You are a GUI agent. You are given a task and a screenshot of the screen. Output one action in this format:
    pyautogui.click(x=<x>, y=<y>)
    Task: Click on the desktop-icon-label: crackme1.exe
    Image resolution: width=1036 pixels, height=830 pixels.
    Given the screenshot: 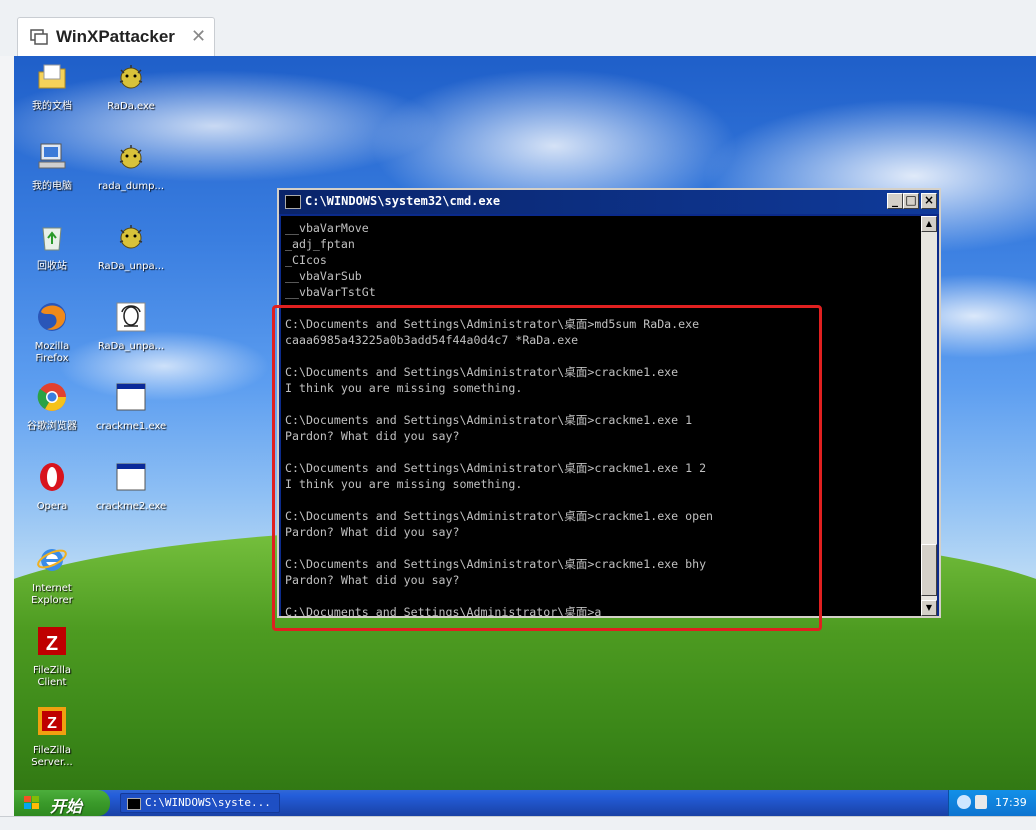 What is the action you would take?
    pyautogui.click(x=131, y=426)
    